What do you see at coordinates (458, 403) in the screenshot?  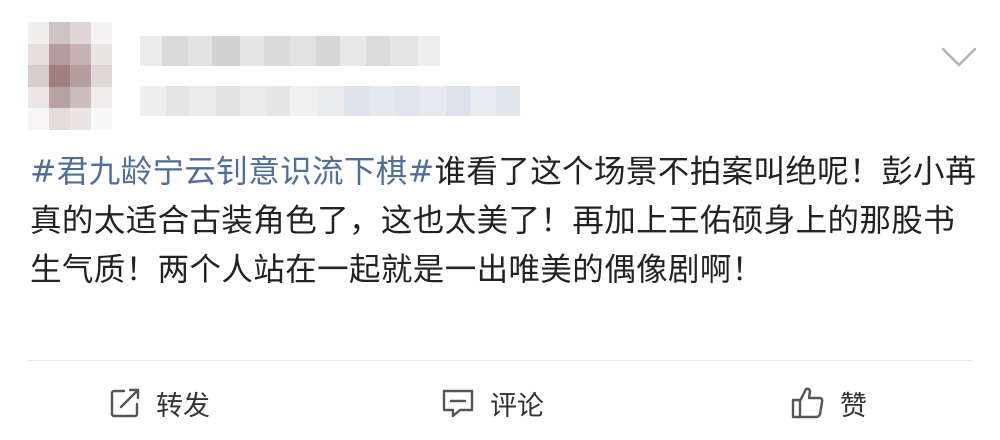 I see `comment-icon` at bounding box center [458, 403].